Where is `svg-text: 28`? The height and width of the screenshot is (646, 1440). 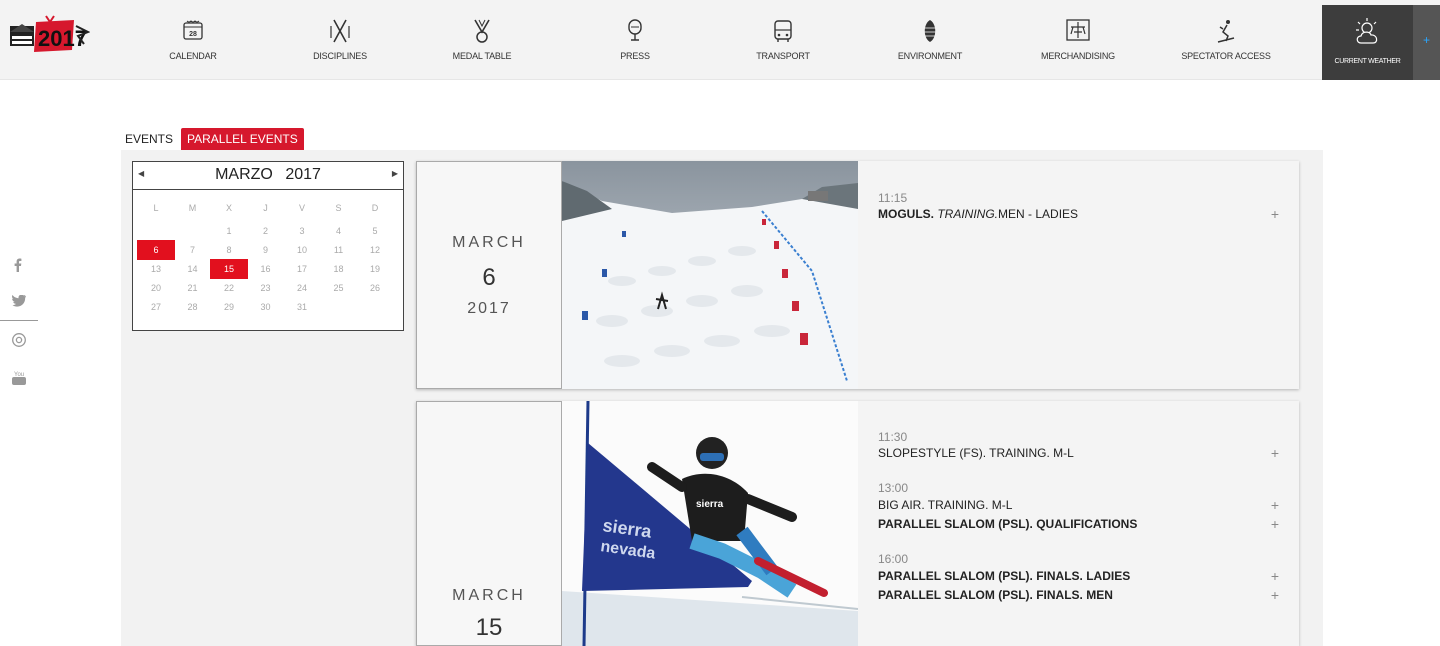 svg-text: 28 is located at coordinates (193, 34).